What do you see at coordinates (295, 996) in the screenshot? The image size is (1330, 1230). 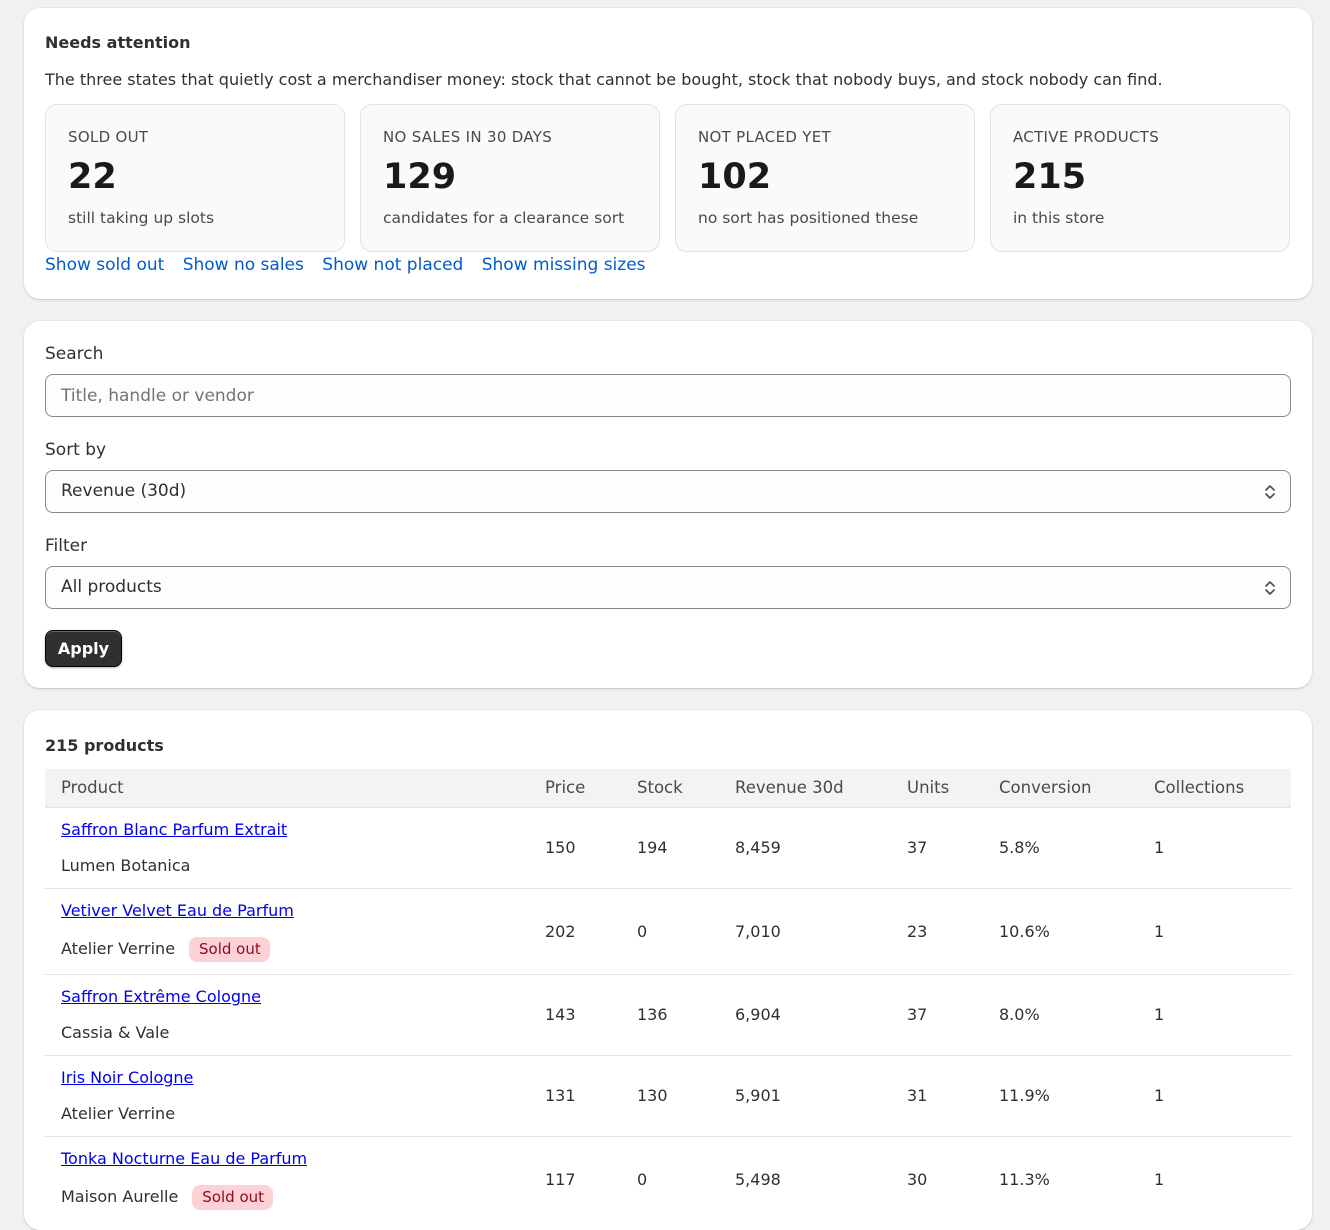 I see `product-title-link: Saffron Extrême Cologne` at bounding box center [295, 996].